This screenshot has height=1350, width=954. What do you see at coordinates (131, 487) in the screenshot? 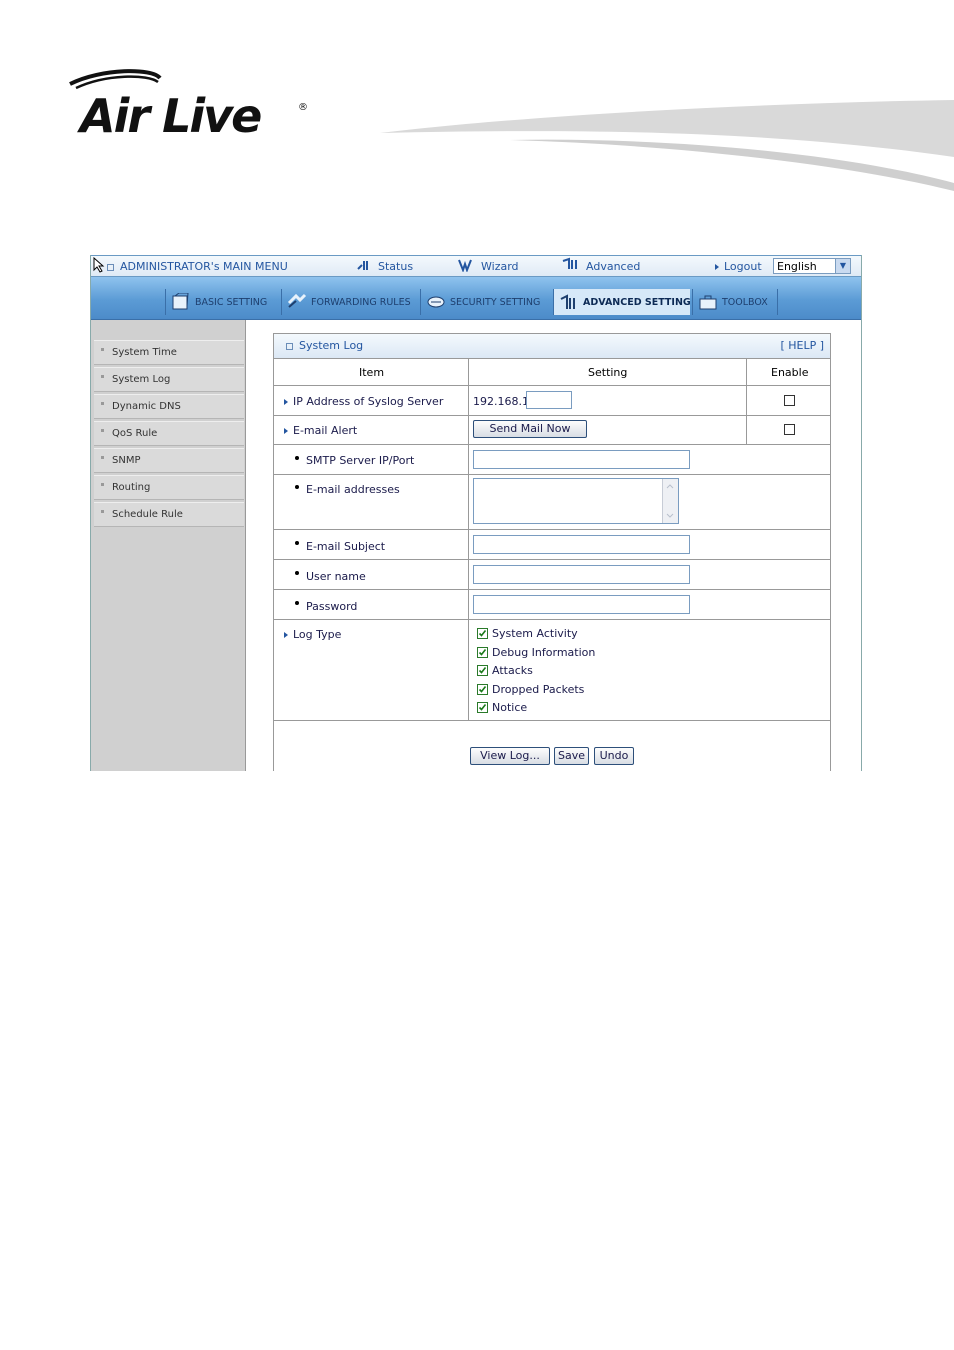
I see `sidebar-item-label: Routing` at bounding box center [131, 487].